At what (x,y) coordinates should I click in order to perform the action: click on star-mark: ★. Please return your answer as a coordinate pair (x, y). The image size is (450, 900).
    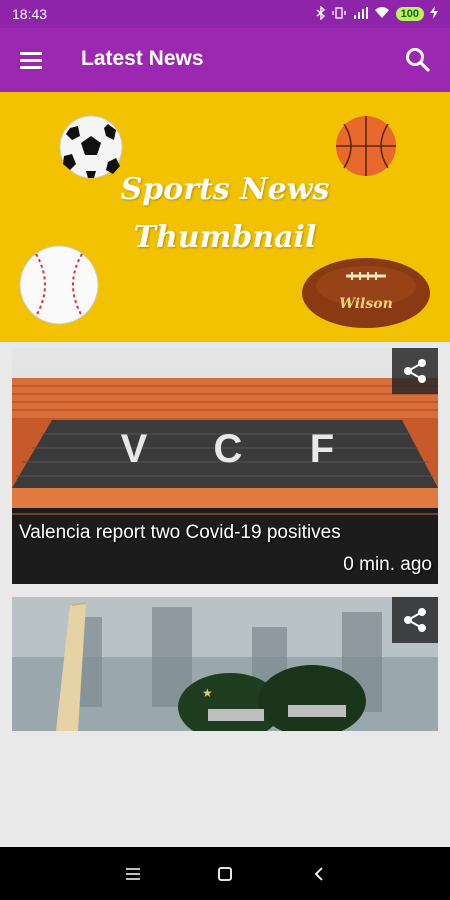
    Looking at the image, I should click on (207, 693).